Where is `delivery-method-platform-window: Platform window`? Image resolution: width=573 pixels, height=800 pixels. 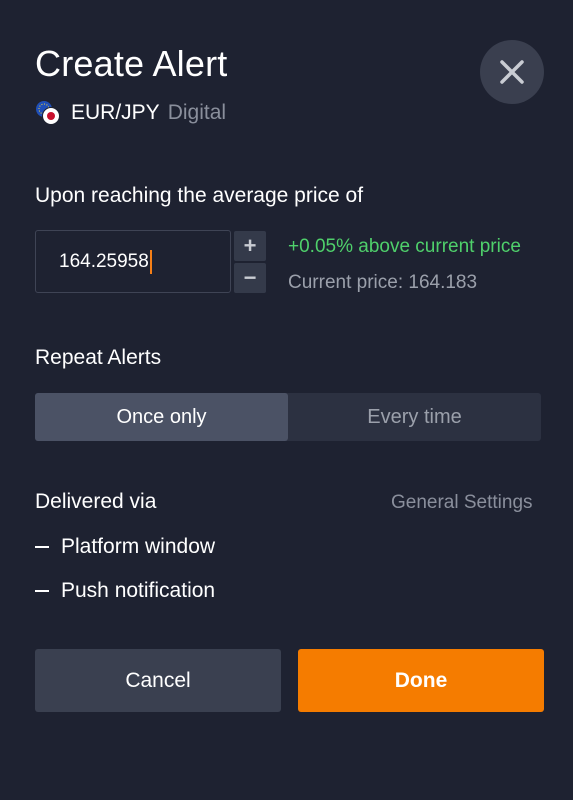
delivery-method-platform-window: Platform window is located at coordinates (125, 547).